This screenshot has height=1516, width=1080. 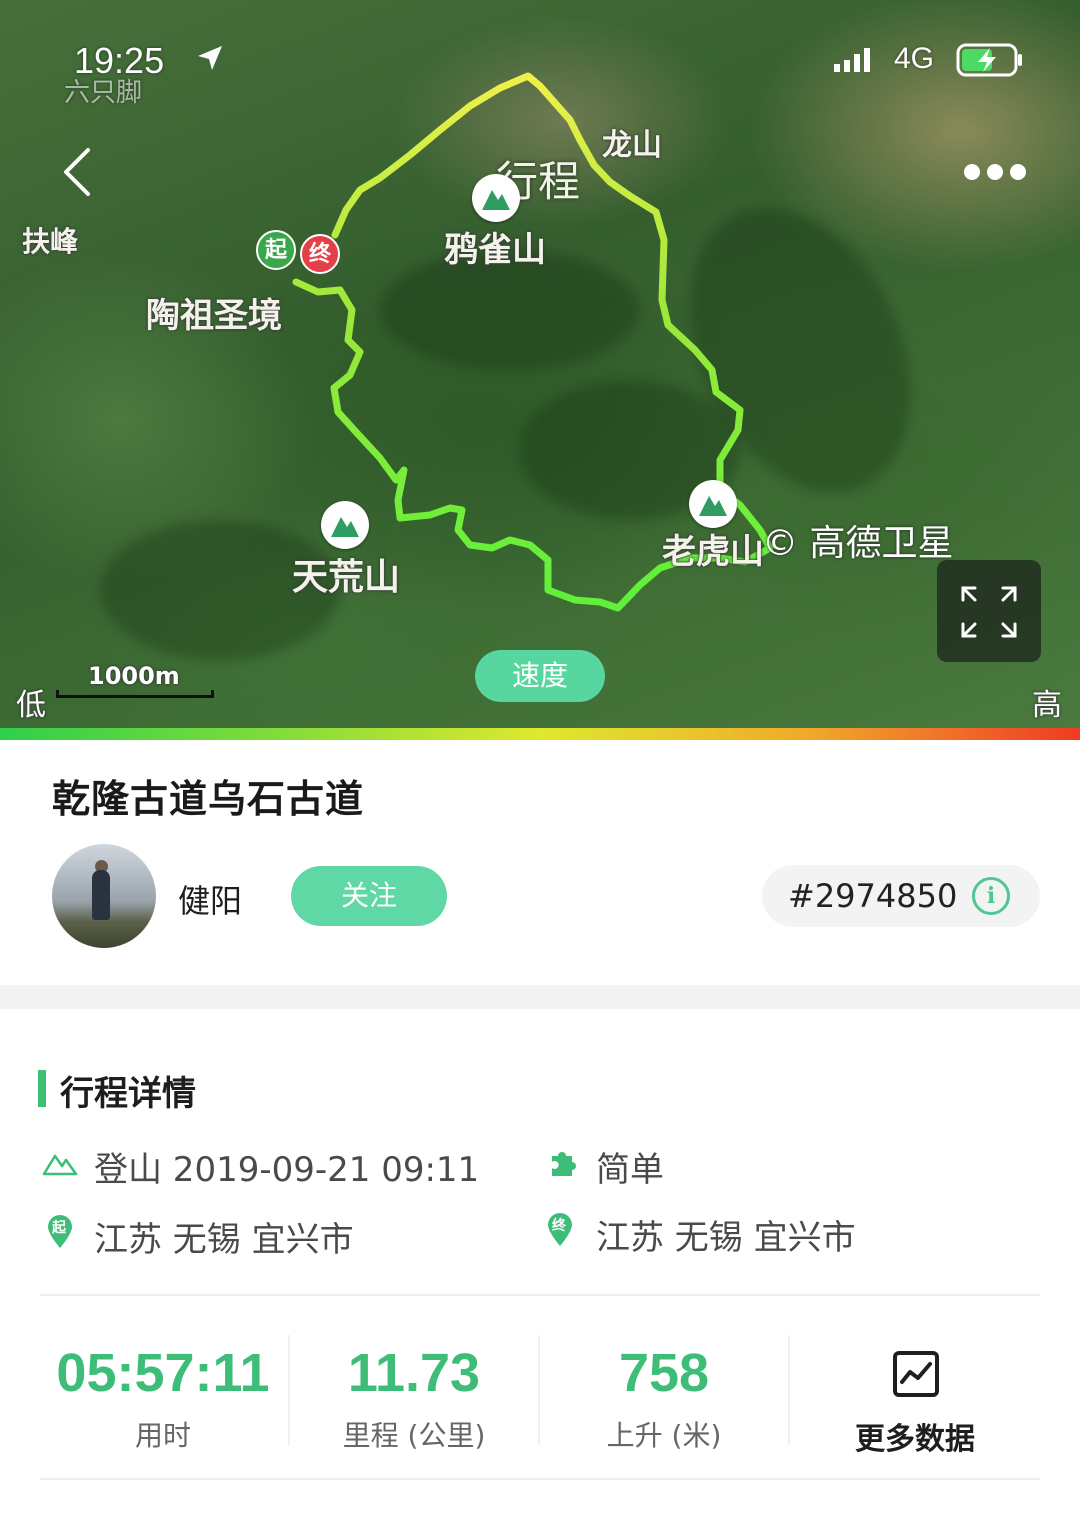 I want to click on more-dots-icon, so click(x=995, y=172).